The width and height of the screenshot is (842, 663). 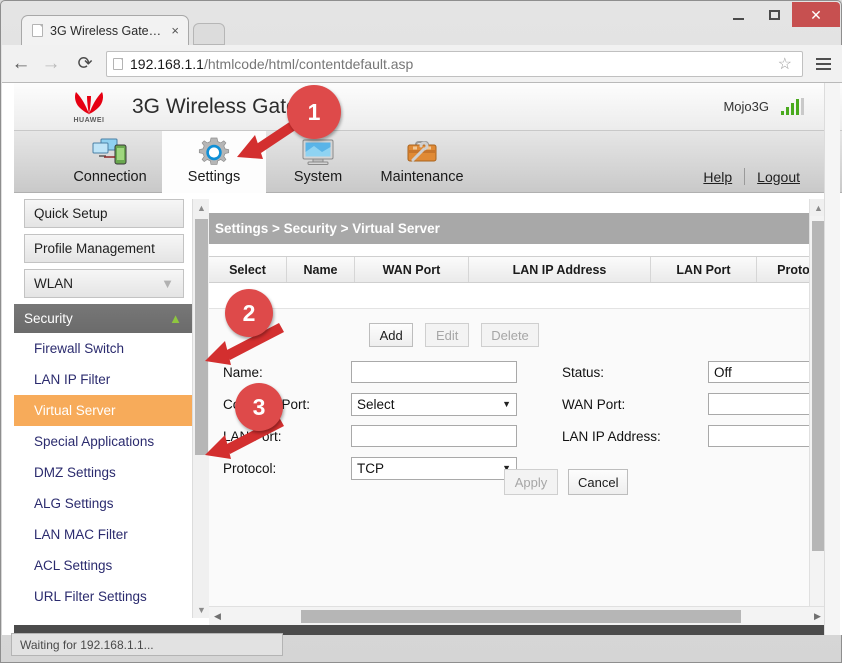 What do you see at coordinates (72, 379) in the screenshot?
I see `sidebar-item-label: LAN IP Filter` at bounding box center [72, 379].